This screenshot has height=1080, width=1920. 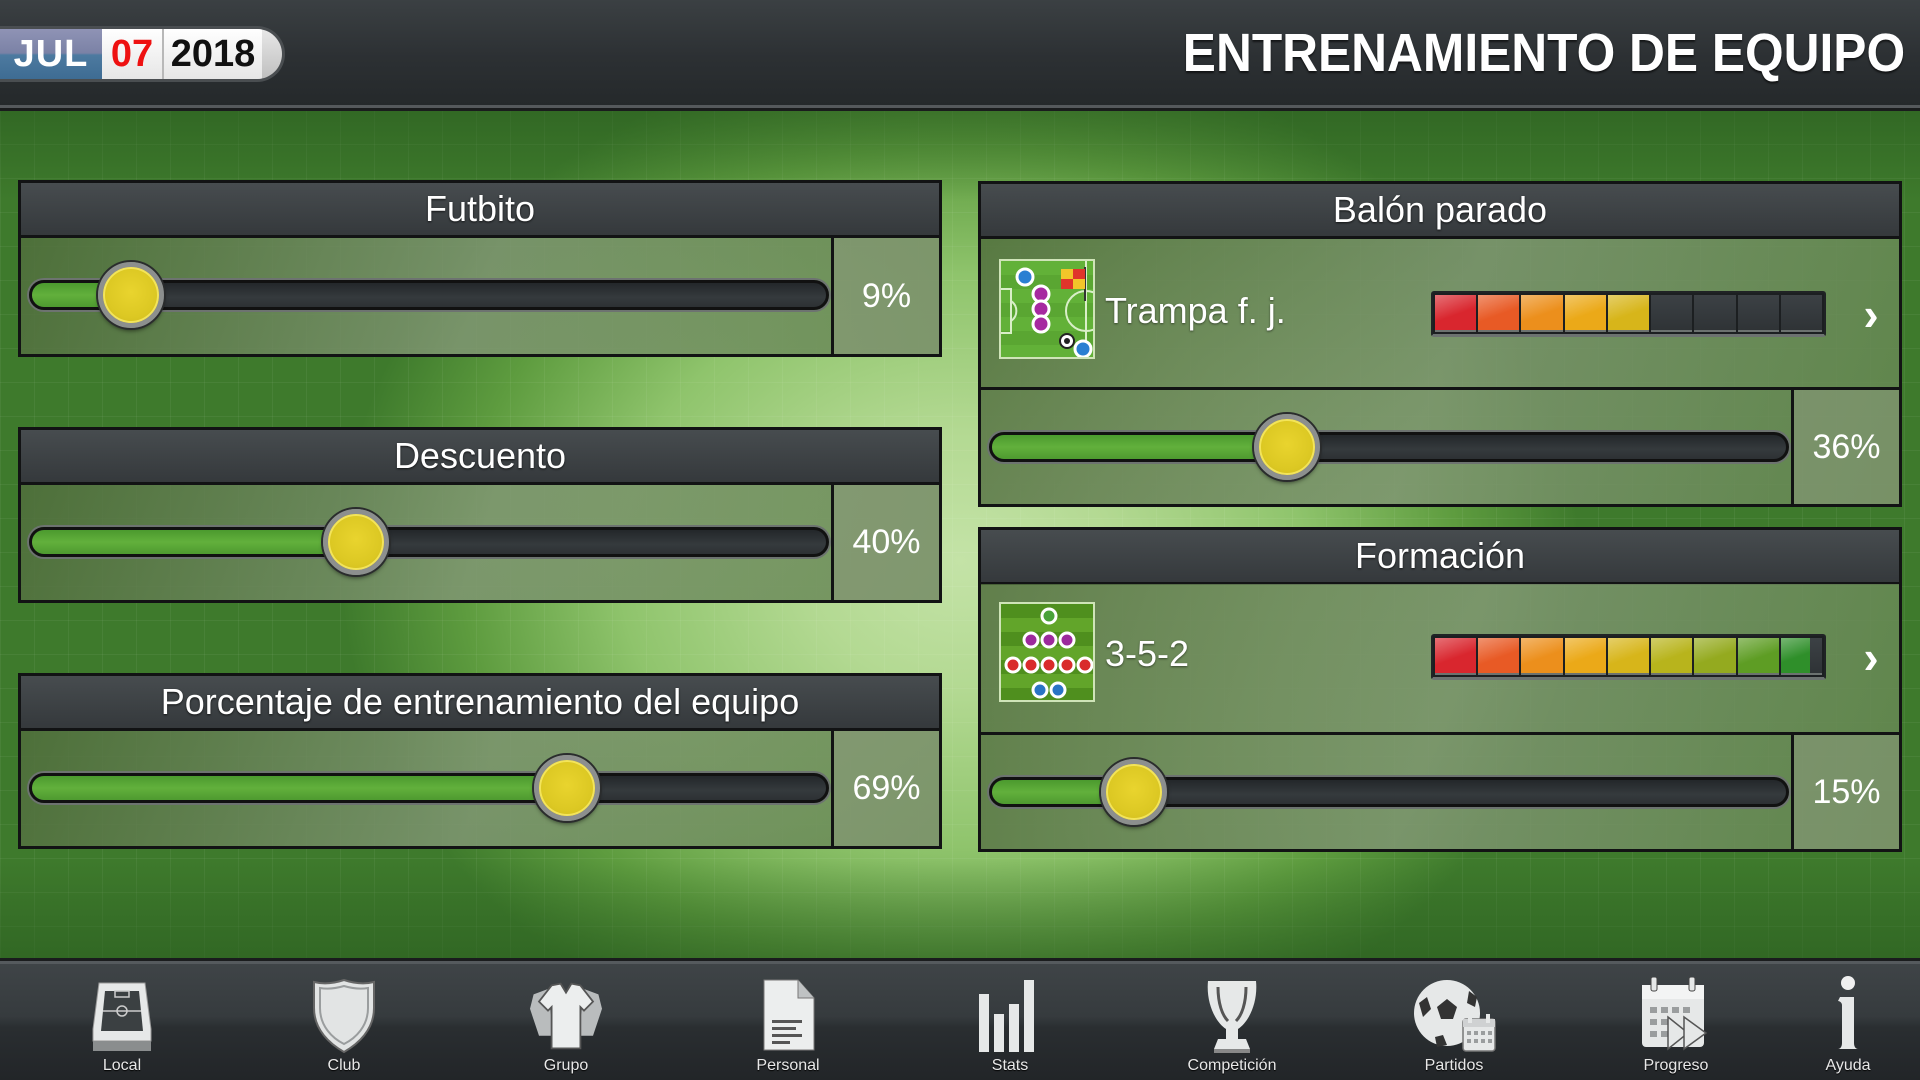 I want to click on info-icon, so click(x=1848, y=1015).